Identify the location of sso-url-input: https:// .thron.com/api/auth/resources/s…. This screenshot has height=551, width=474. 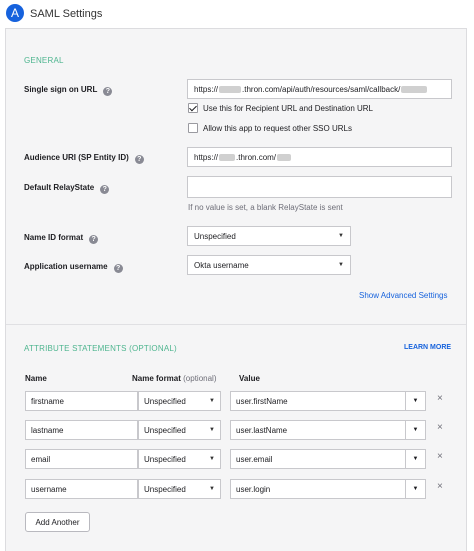
(319, 89).